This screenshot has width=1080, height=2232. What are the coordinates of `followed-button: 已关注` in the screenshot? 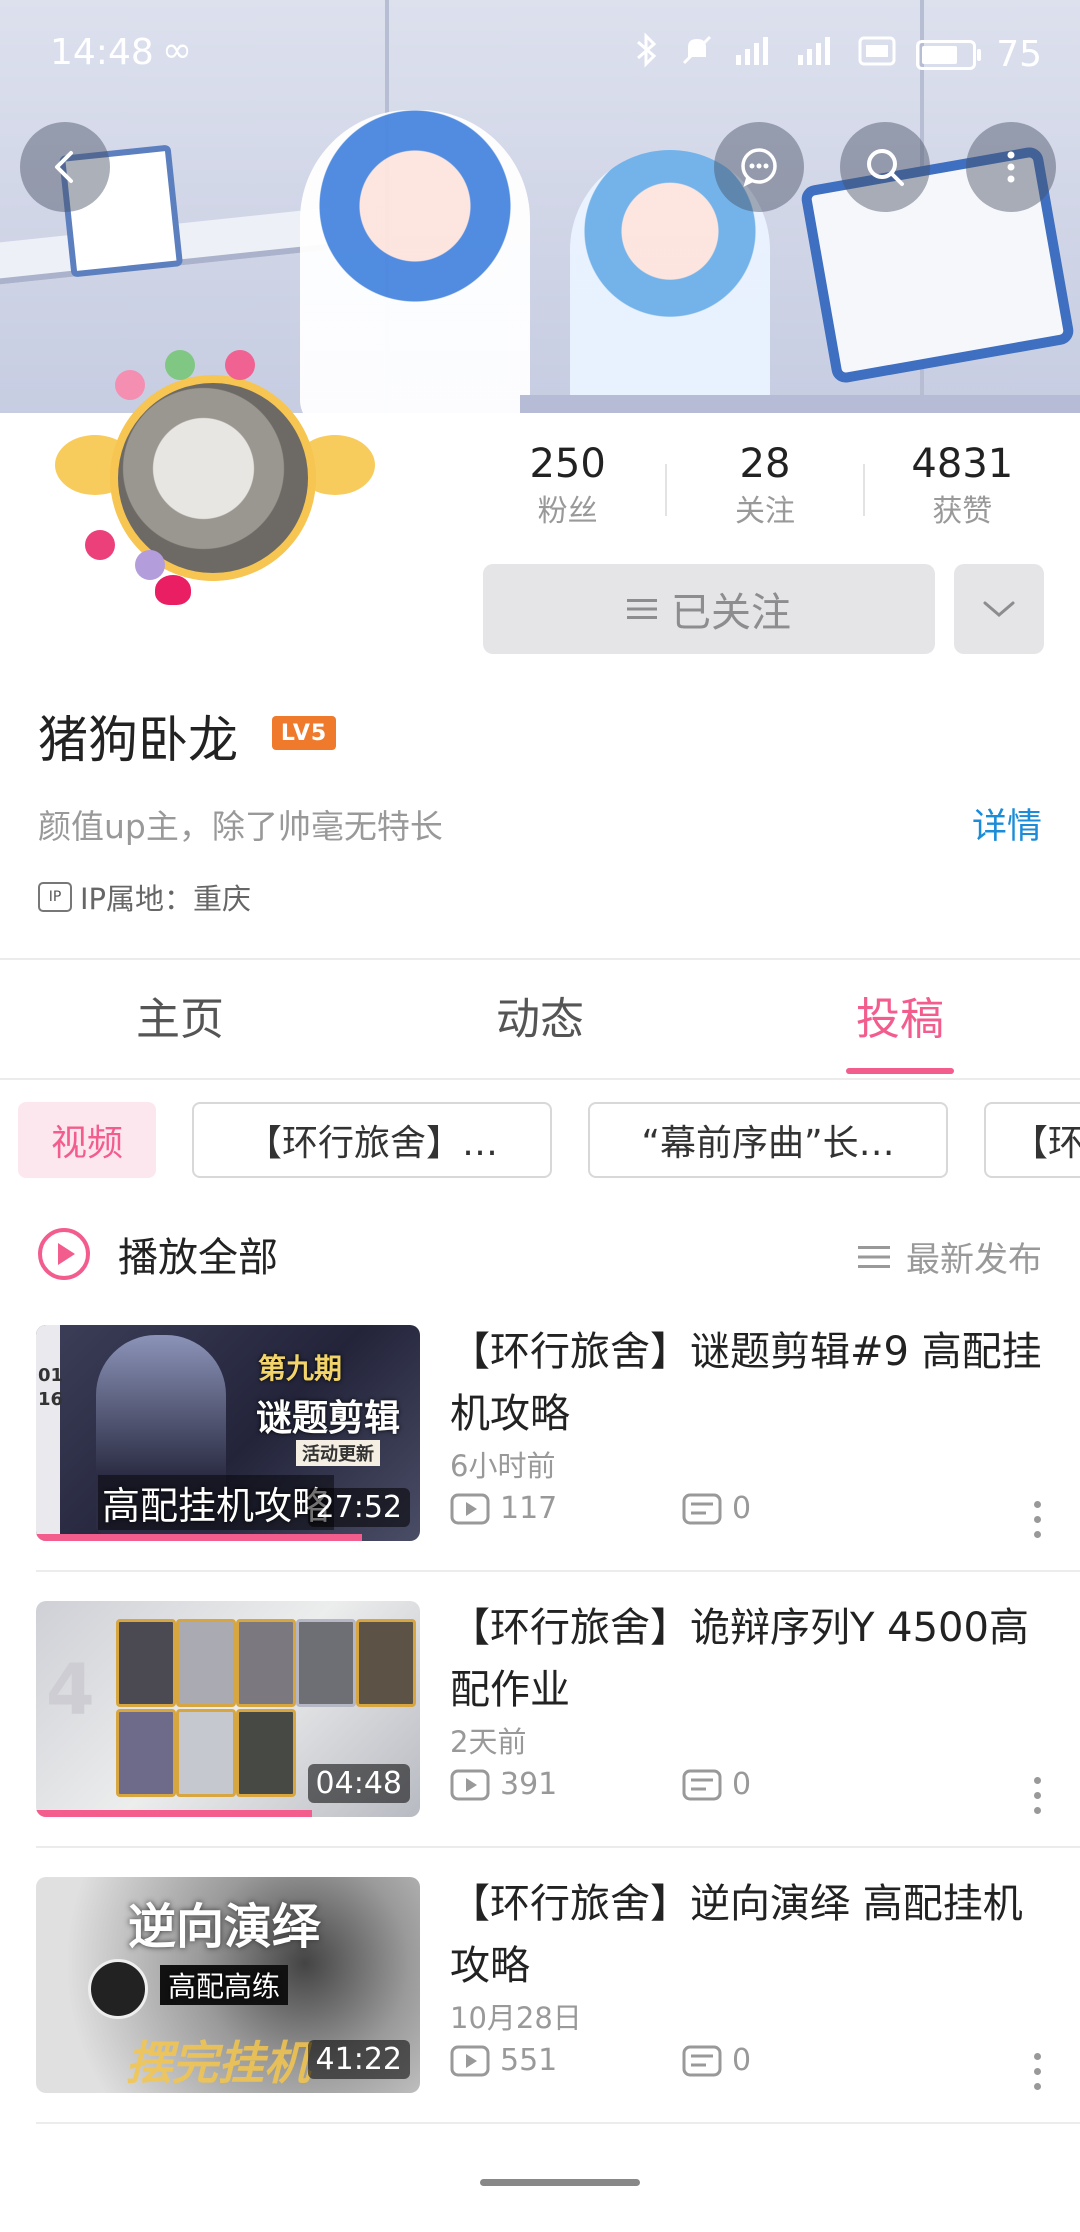 It's located at (709, 609).